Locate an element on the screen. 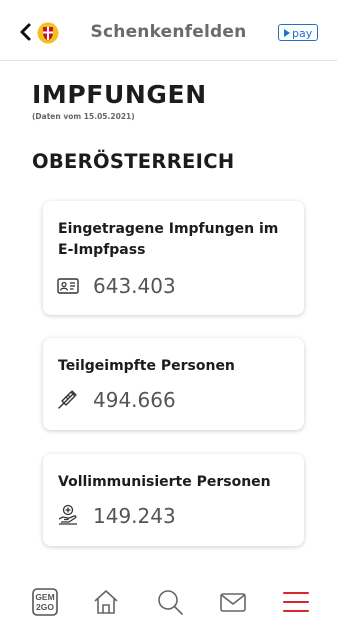 The height and width of the screenshot is (622, 337). id-card-icon is located at coordinates (68, 286).